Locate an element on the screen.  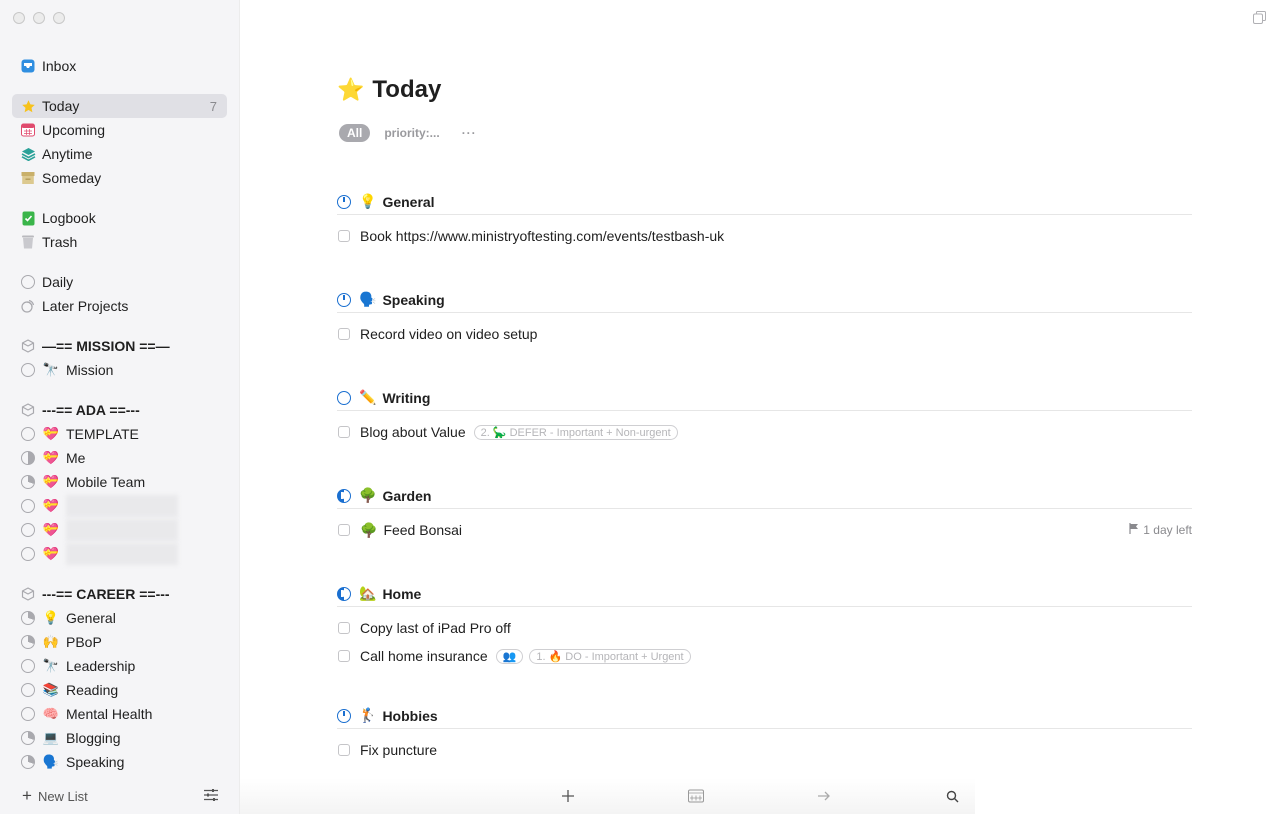
minimize-window-button is located at coordinates (39, 18).